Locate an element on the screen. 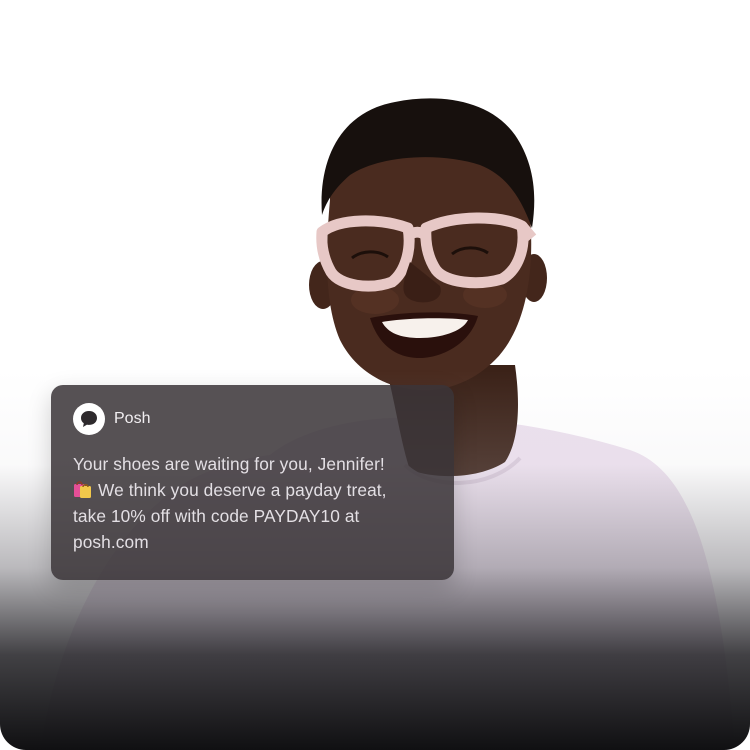 This screenshot has width=750, height=750. message-line-2-wrapper: We think you deserve a payday treat, is located at coordinates (252, 490).